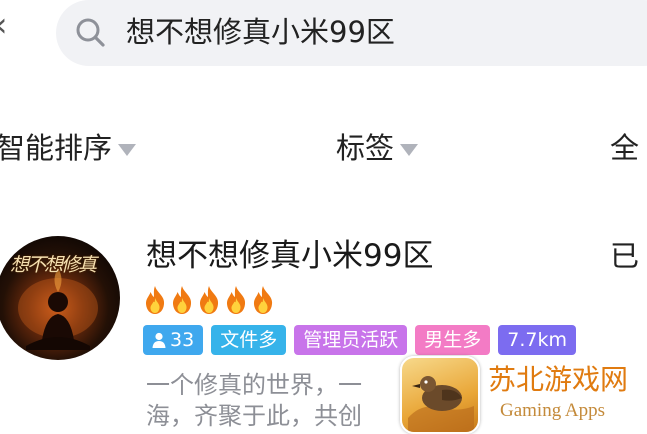 The height and width of the screenshot is (434, 647). I want to click on filter-label: 全, so click(625, 148).